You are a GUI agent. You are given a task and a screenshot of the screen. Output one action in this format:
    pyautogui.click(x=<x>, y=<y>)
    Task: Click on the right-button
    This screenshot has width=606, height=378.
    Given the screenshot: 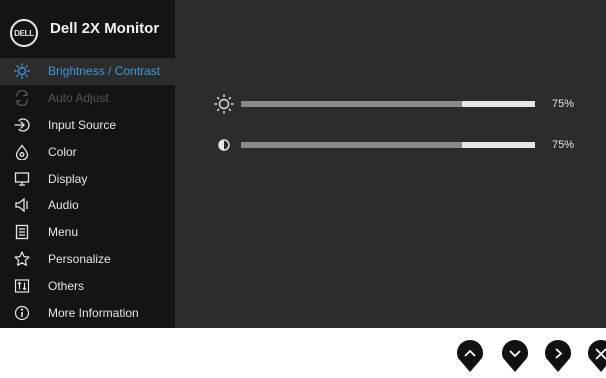 What is the action you would take?
    pyautogui.click(x=558, y=356)
    